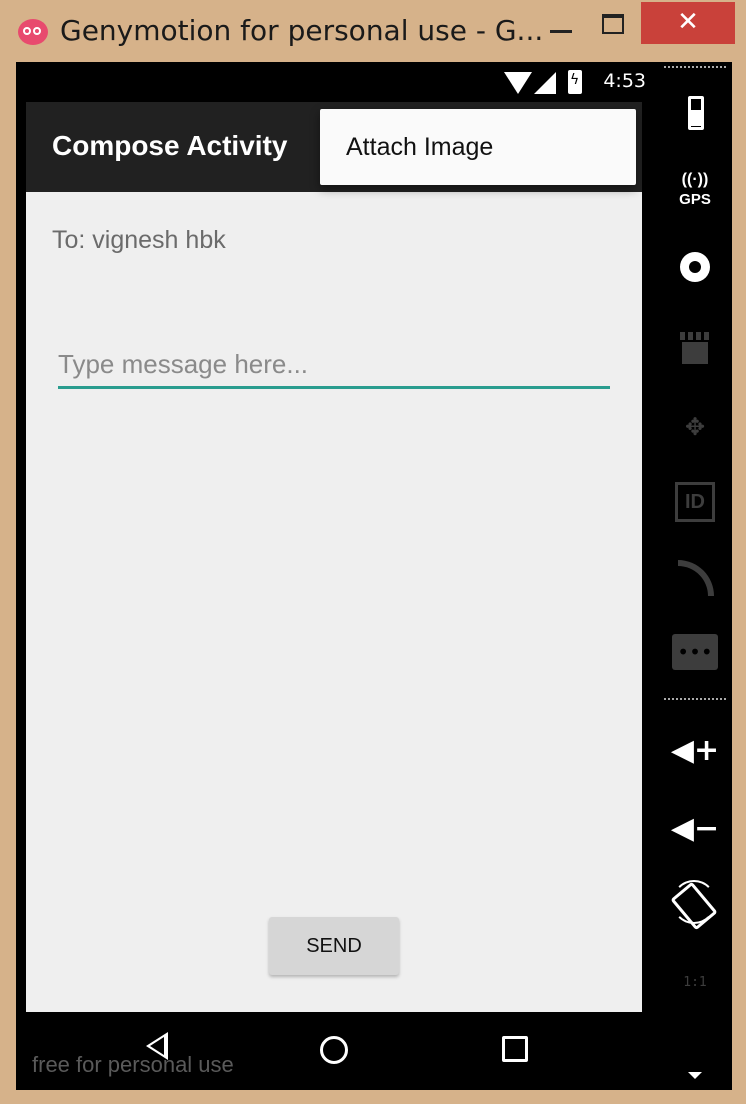 The width and height of the screenshot is (746, 1106). I want to click on recipient-label: To: vignesh hbk, so click(139, 240).